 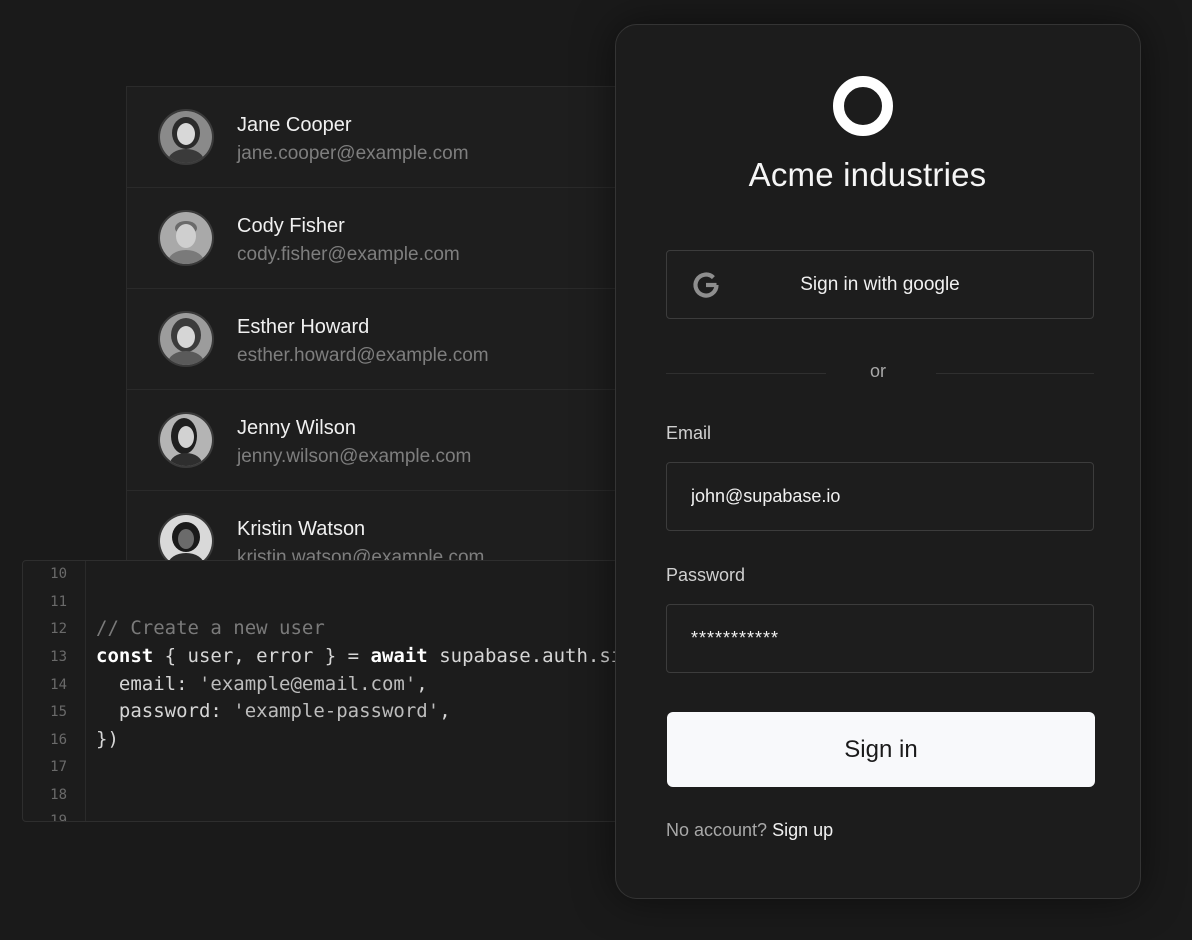 I want to click on code-text: { user, error } =, so click(x=262, y=656).